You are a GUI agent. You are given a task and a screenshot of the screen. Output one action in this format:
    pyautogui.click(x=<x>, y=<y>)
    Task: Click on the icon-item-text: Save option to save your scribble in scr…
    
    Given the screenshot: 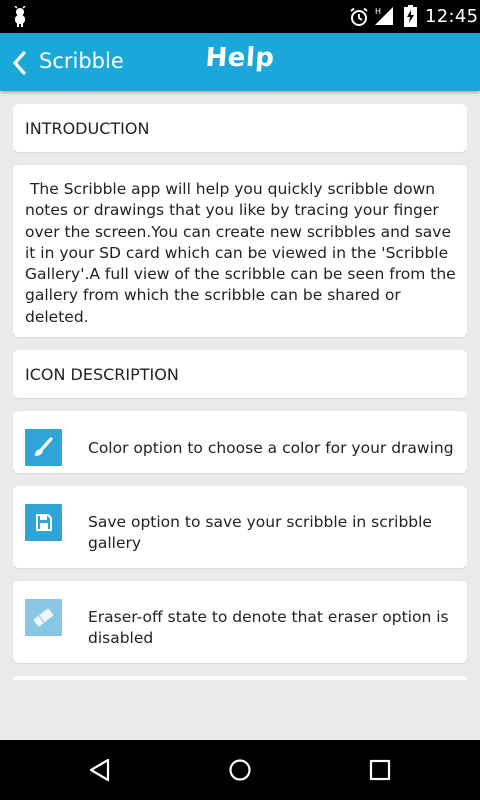 What is the action you would take?
    pyautogui.click(x=260, y=532)
    